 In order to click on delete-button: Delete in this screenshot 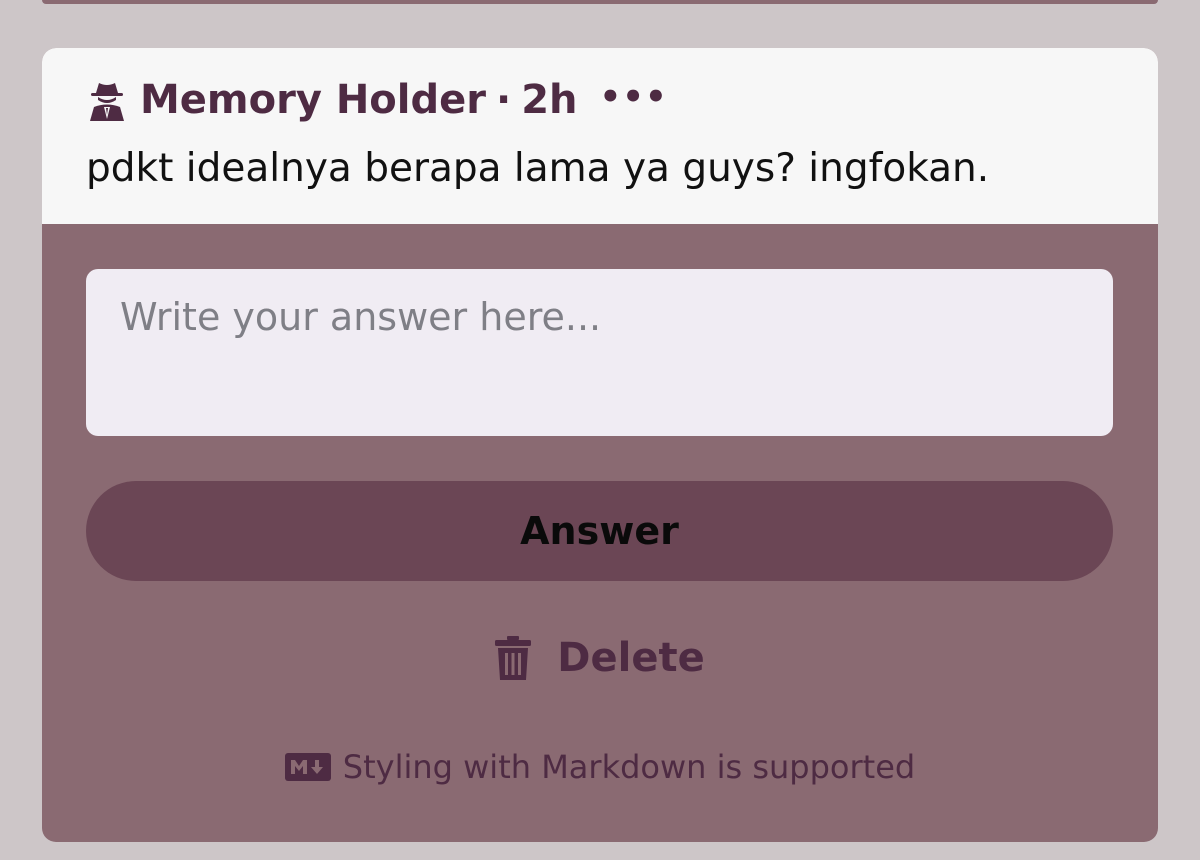, I will do `click(600, 658)`.